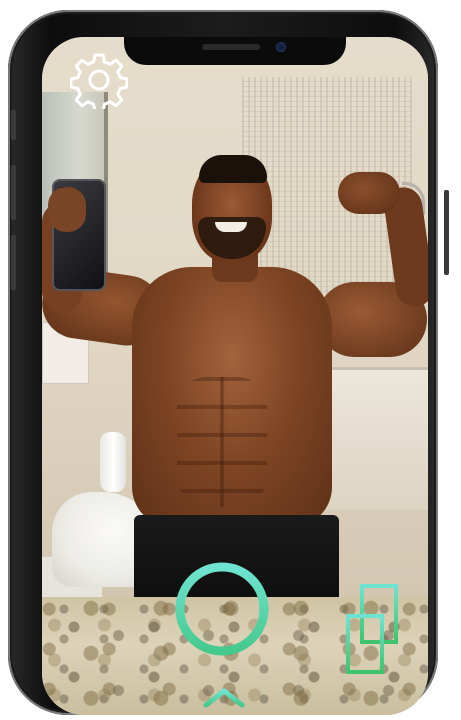  I want to click on subject-hair, so click(233, 169).